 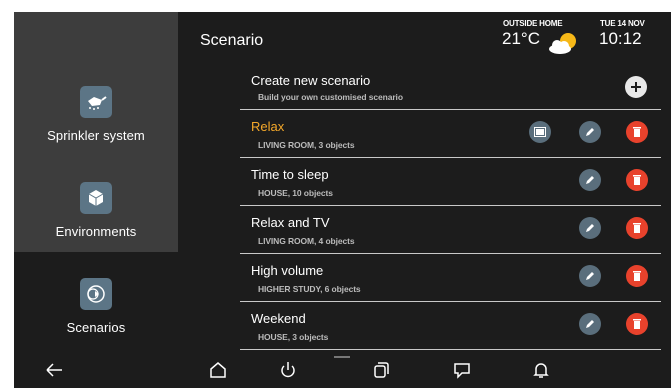 What do you see at coordinates (293, 337) in the screenshot?
I see `scenario-detail: HOUSE, 3 objects` at bounding box center [293, 337].